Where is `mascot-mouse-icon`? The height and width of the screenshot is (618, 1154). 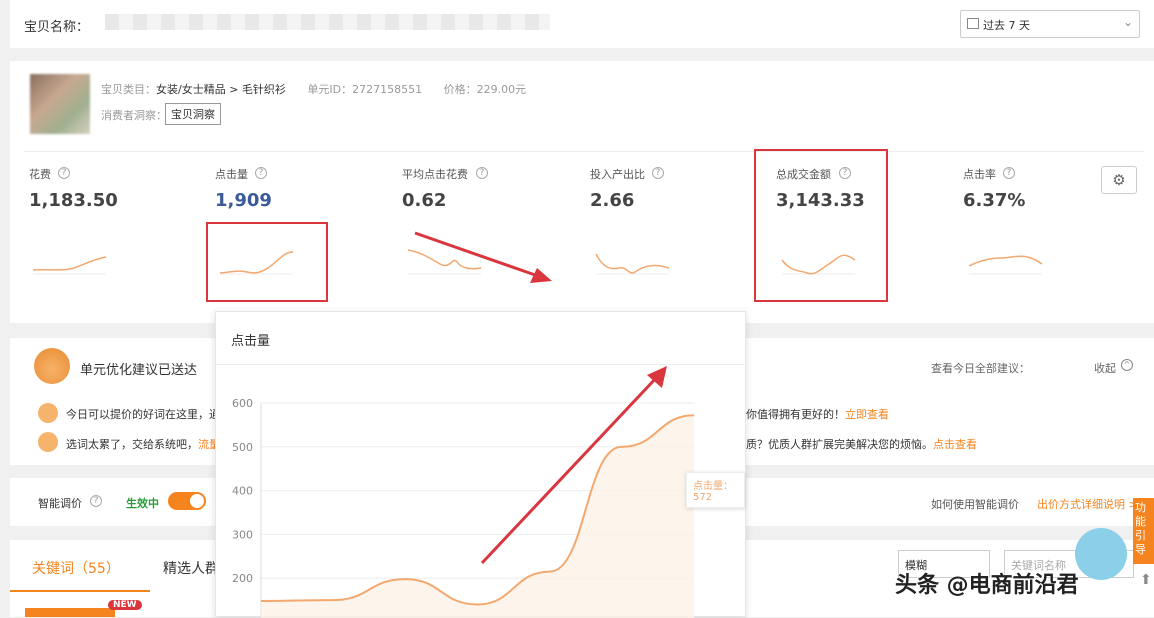
mascot-mouse-icon is located at coordinates (1101, 554).